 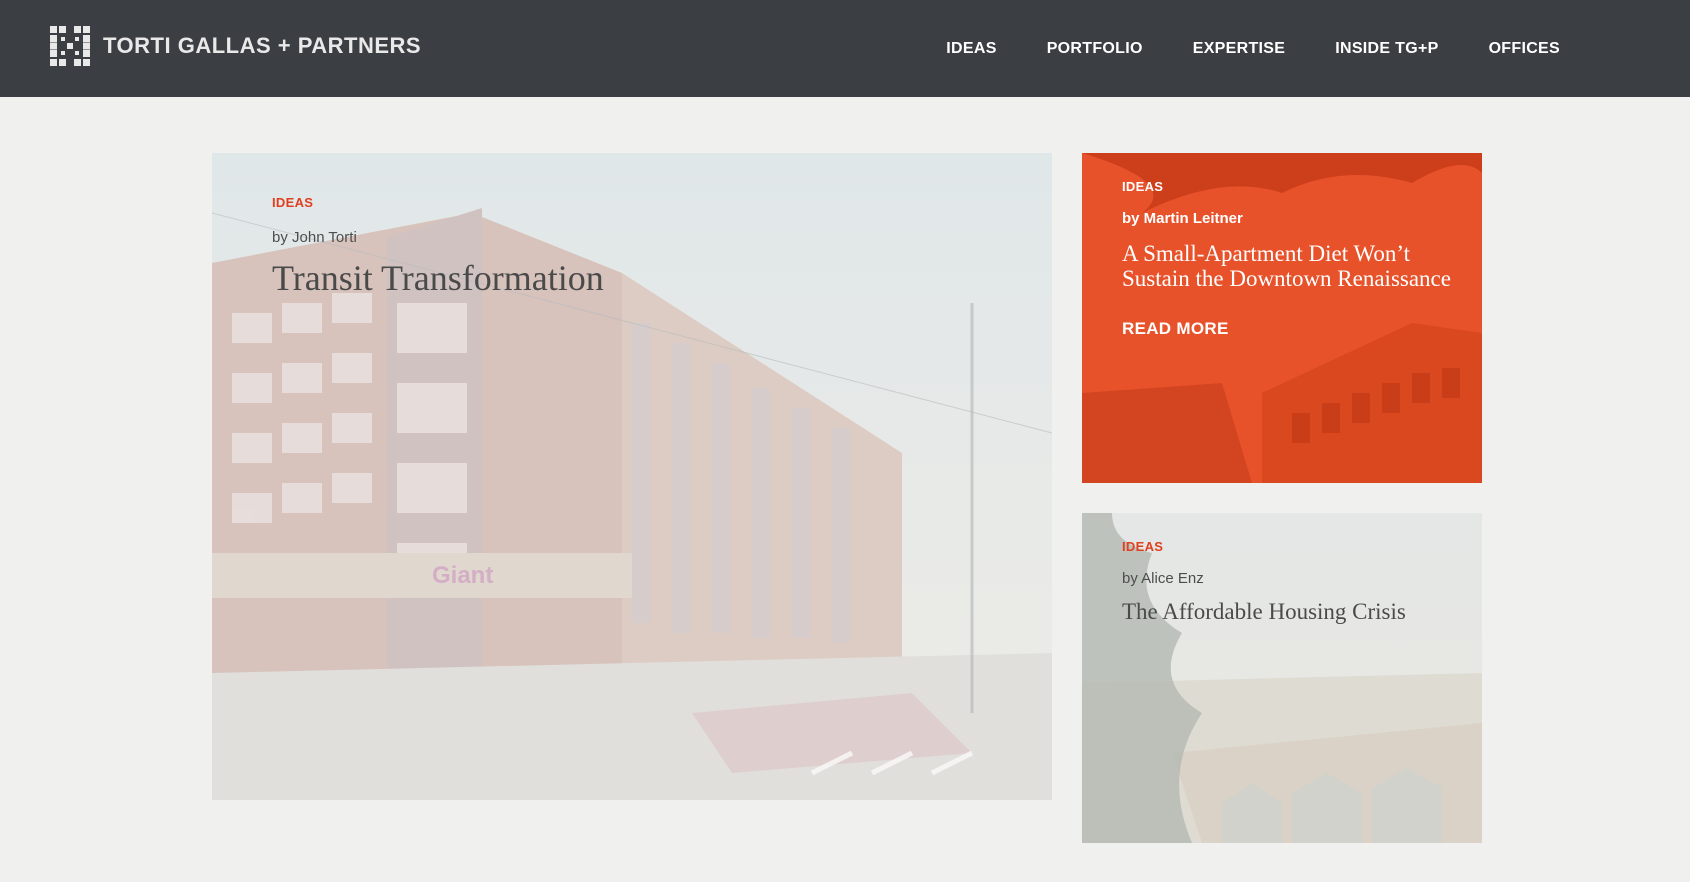 What do you see at coordinates (1386, 49) in the screenshot?
I see `nav-inside-tgp: INSIDE TG+P` at bounding box center [1386, 49].